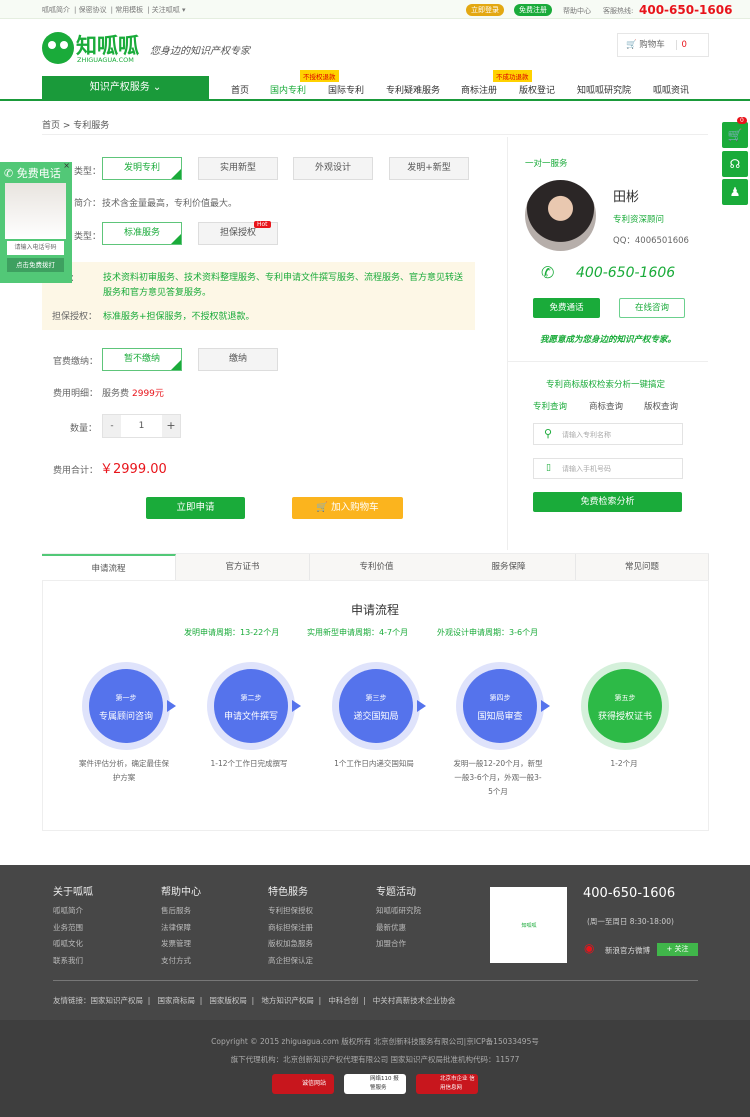 This screenshot has width=750, height=1117. I want to click on type-invention-utility: 发明+新型, so click(429, 168).